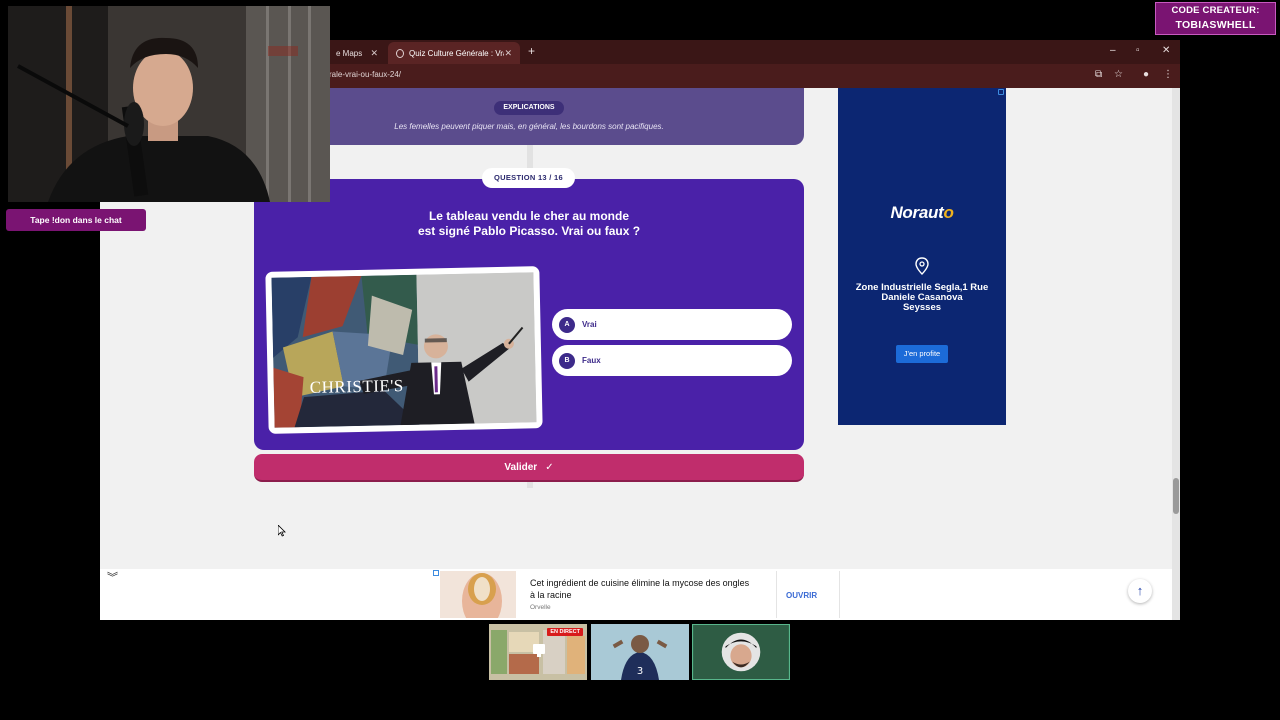 The width and height of the screenshot is (1280, 720). I want to click on guest-camera-thumbnail, so click(741, 652).